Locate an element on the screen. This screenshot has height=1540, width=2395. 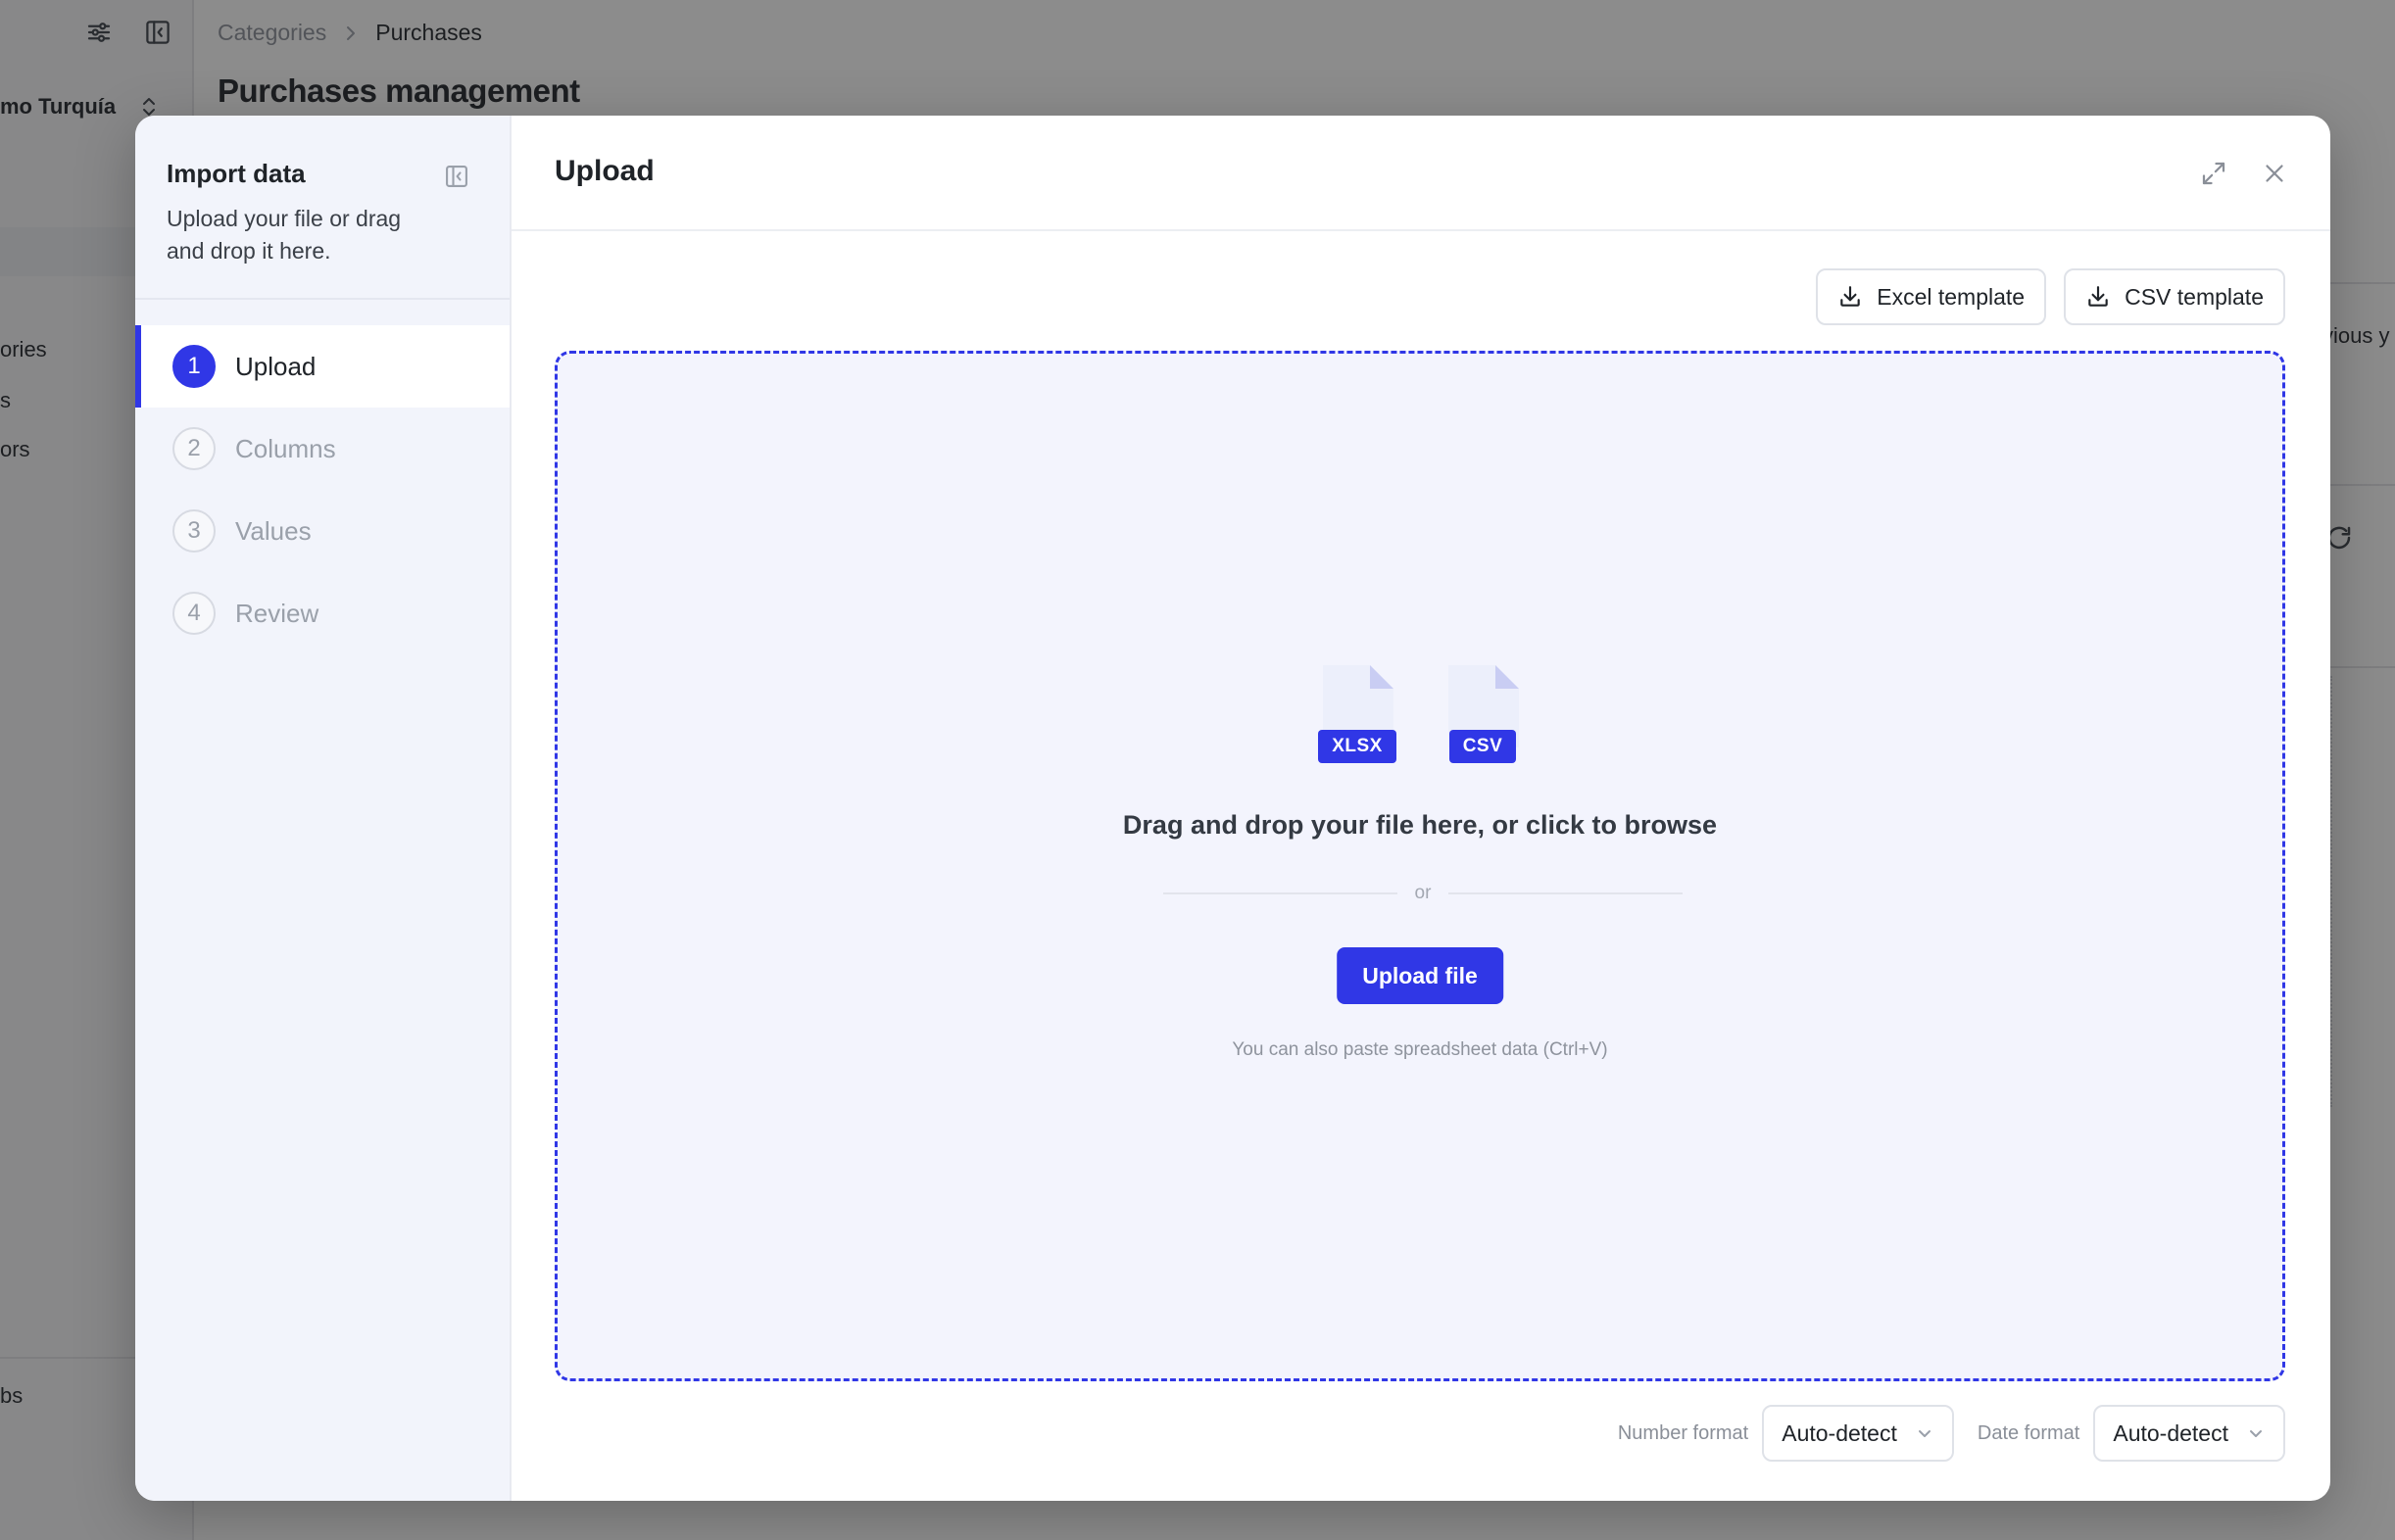
step-label: Upload is located at coordinates (276, 366).